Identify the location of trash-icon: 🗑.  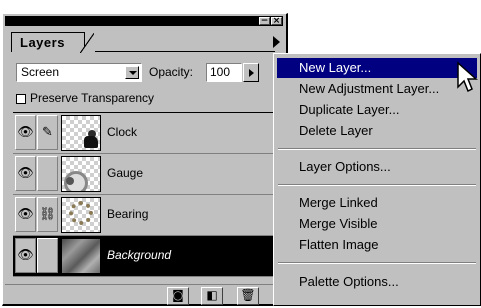
(248, 295).